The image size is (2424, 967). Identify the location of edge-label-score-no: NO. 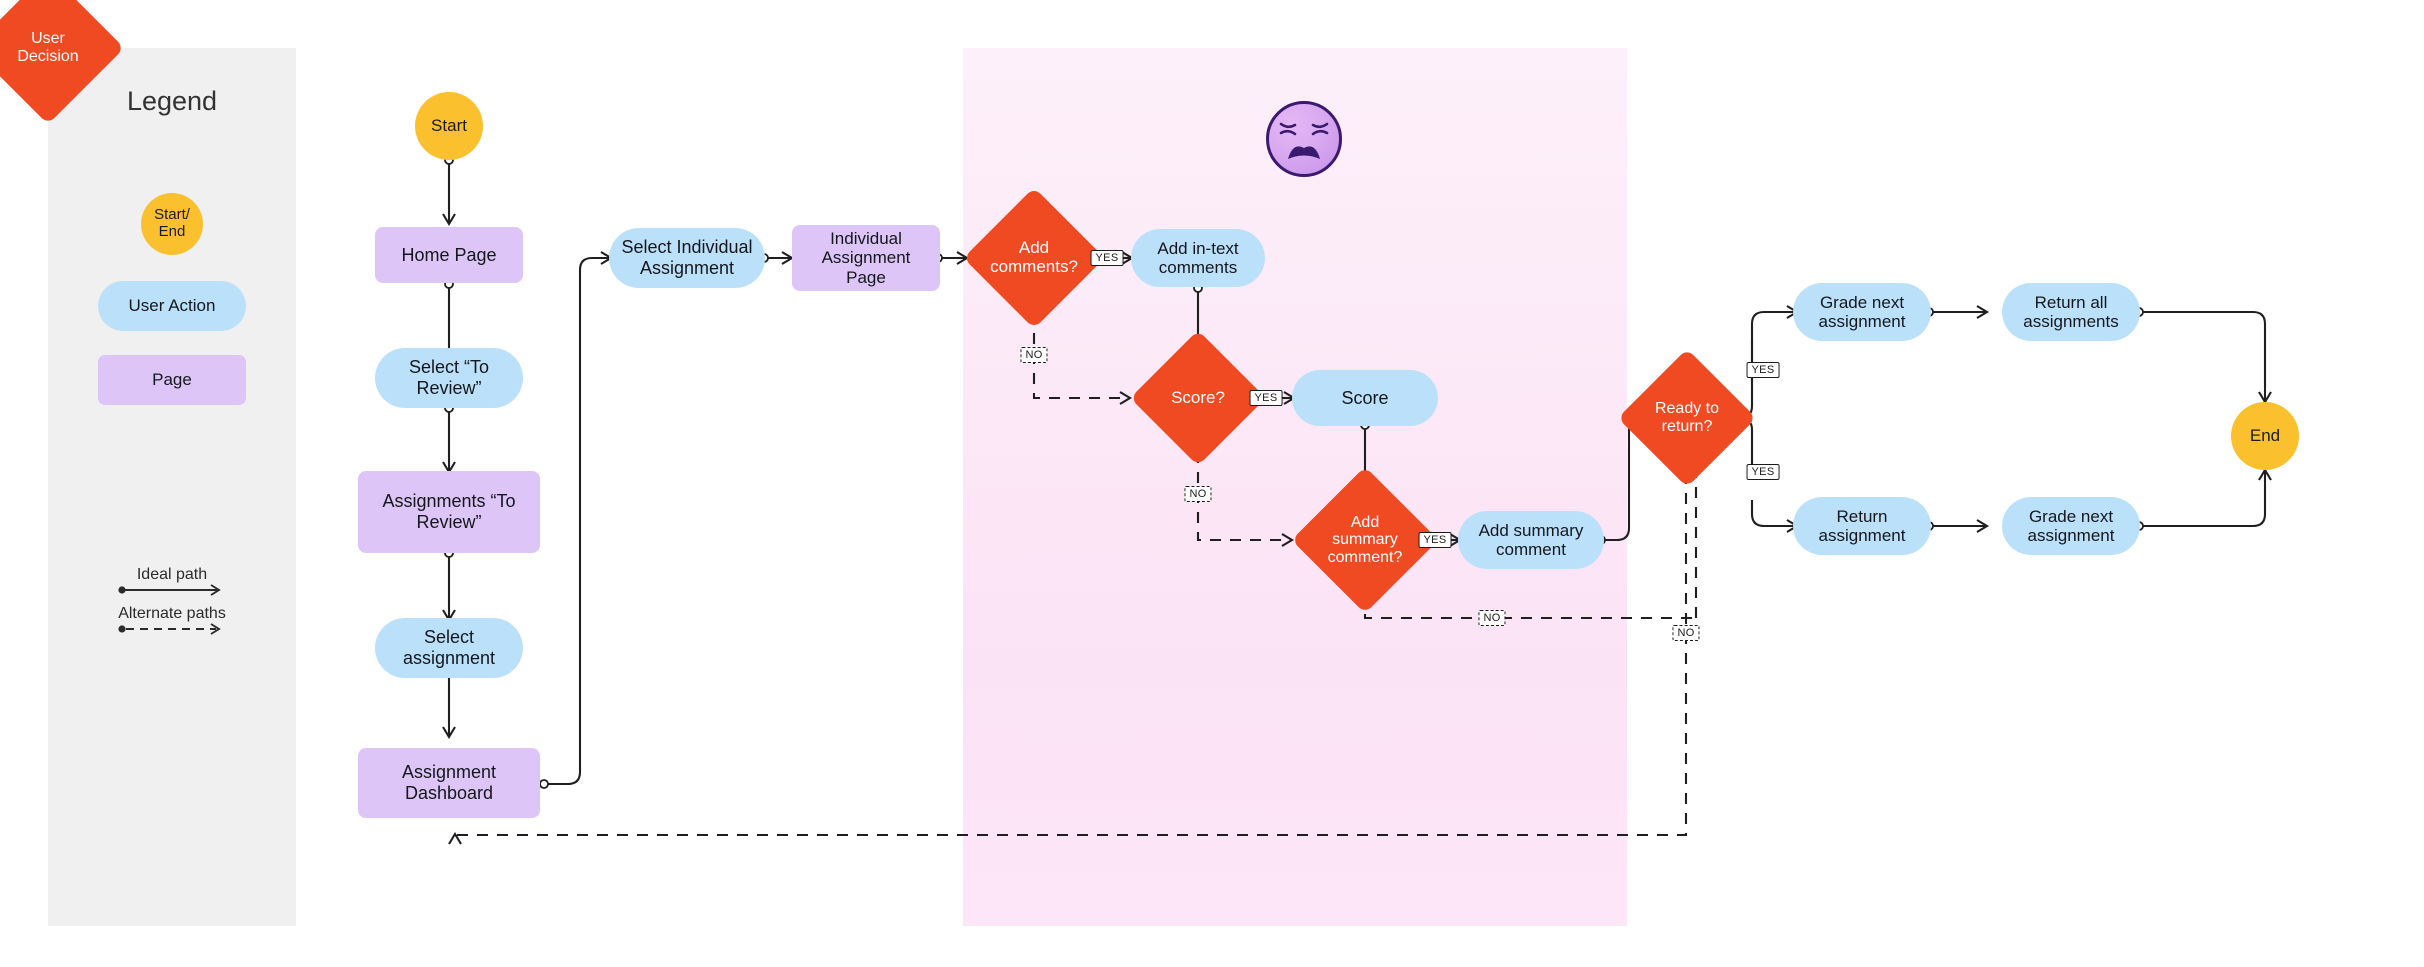
(1198, 494).